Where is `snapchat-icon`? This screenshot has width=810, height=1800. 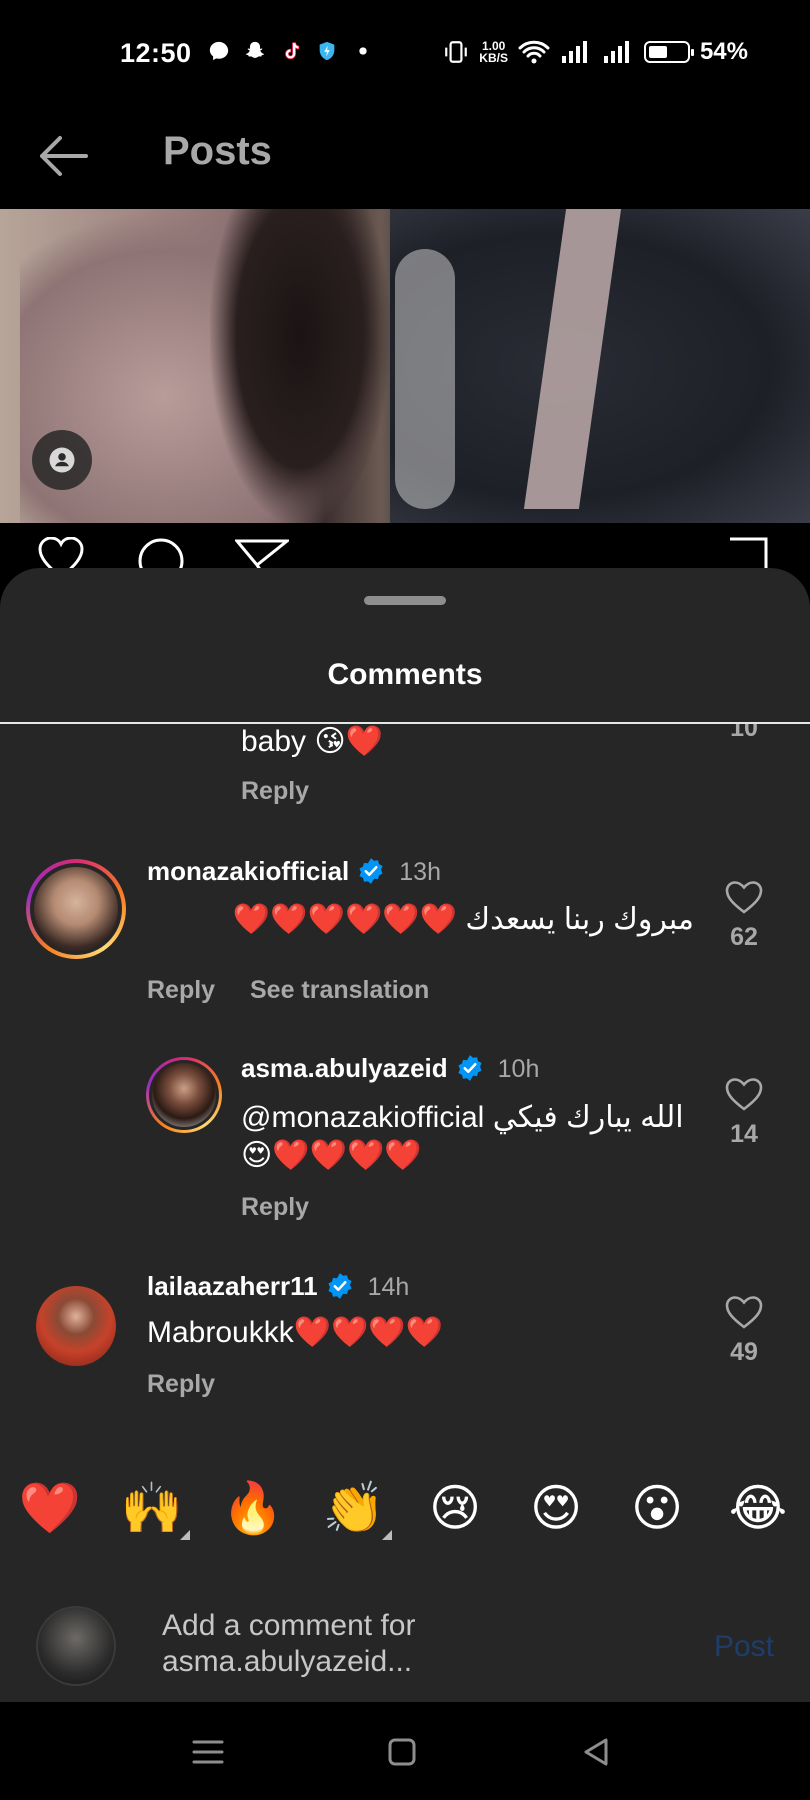
snapchat-icon is located at coordinates (255, 49).